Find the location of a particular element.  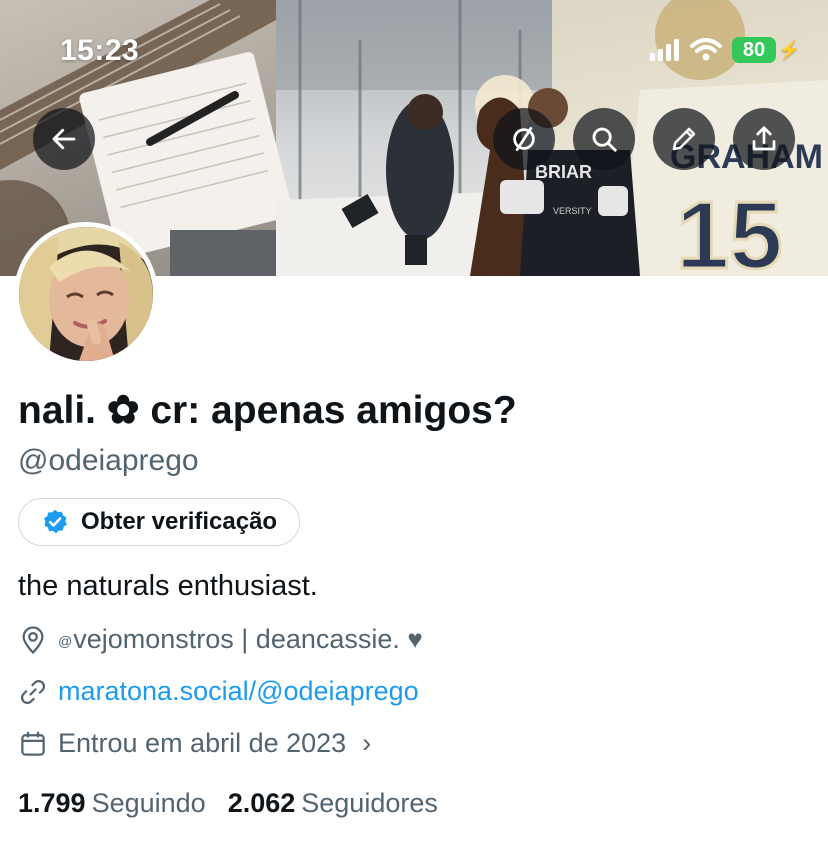

following-stat: 1.799 Seguindo is located at coordinates (112, 803).